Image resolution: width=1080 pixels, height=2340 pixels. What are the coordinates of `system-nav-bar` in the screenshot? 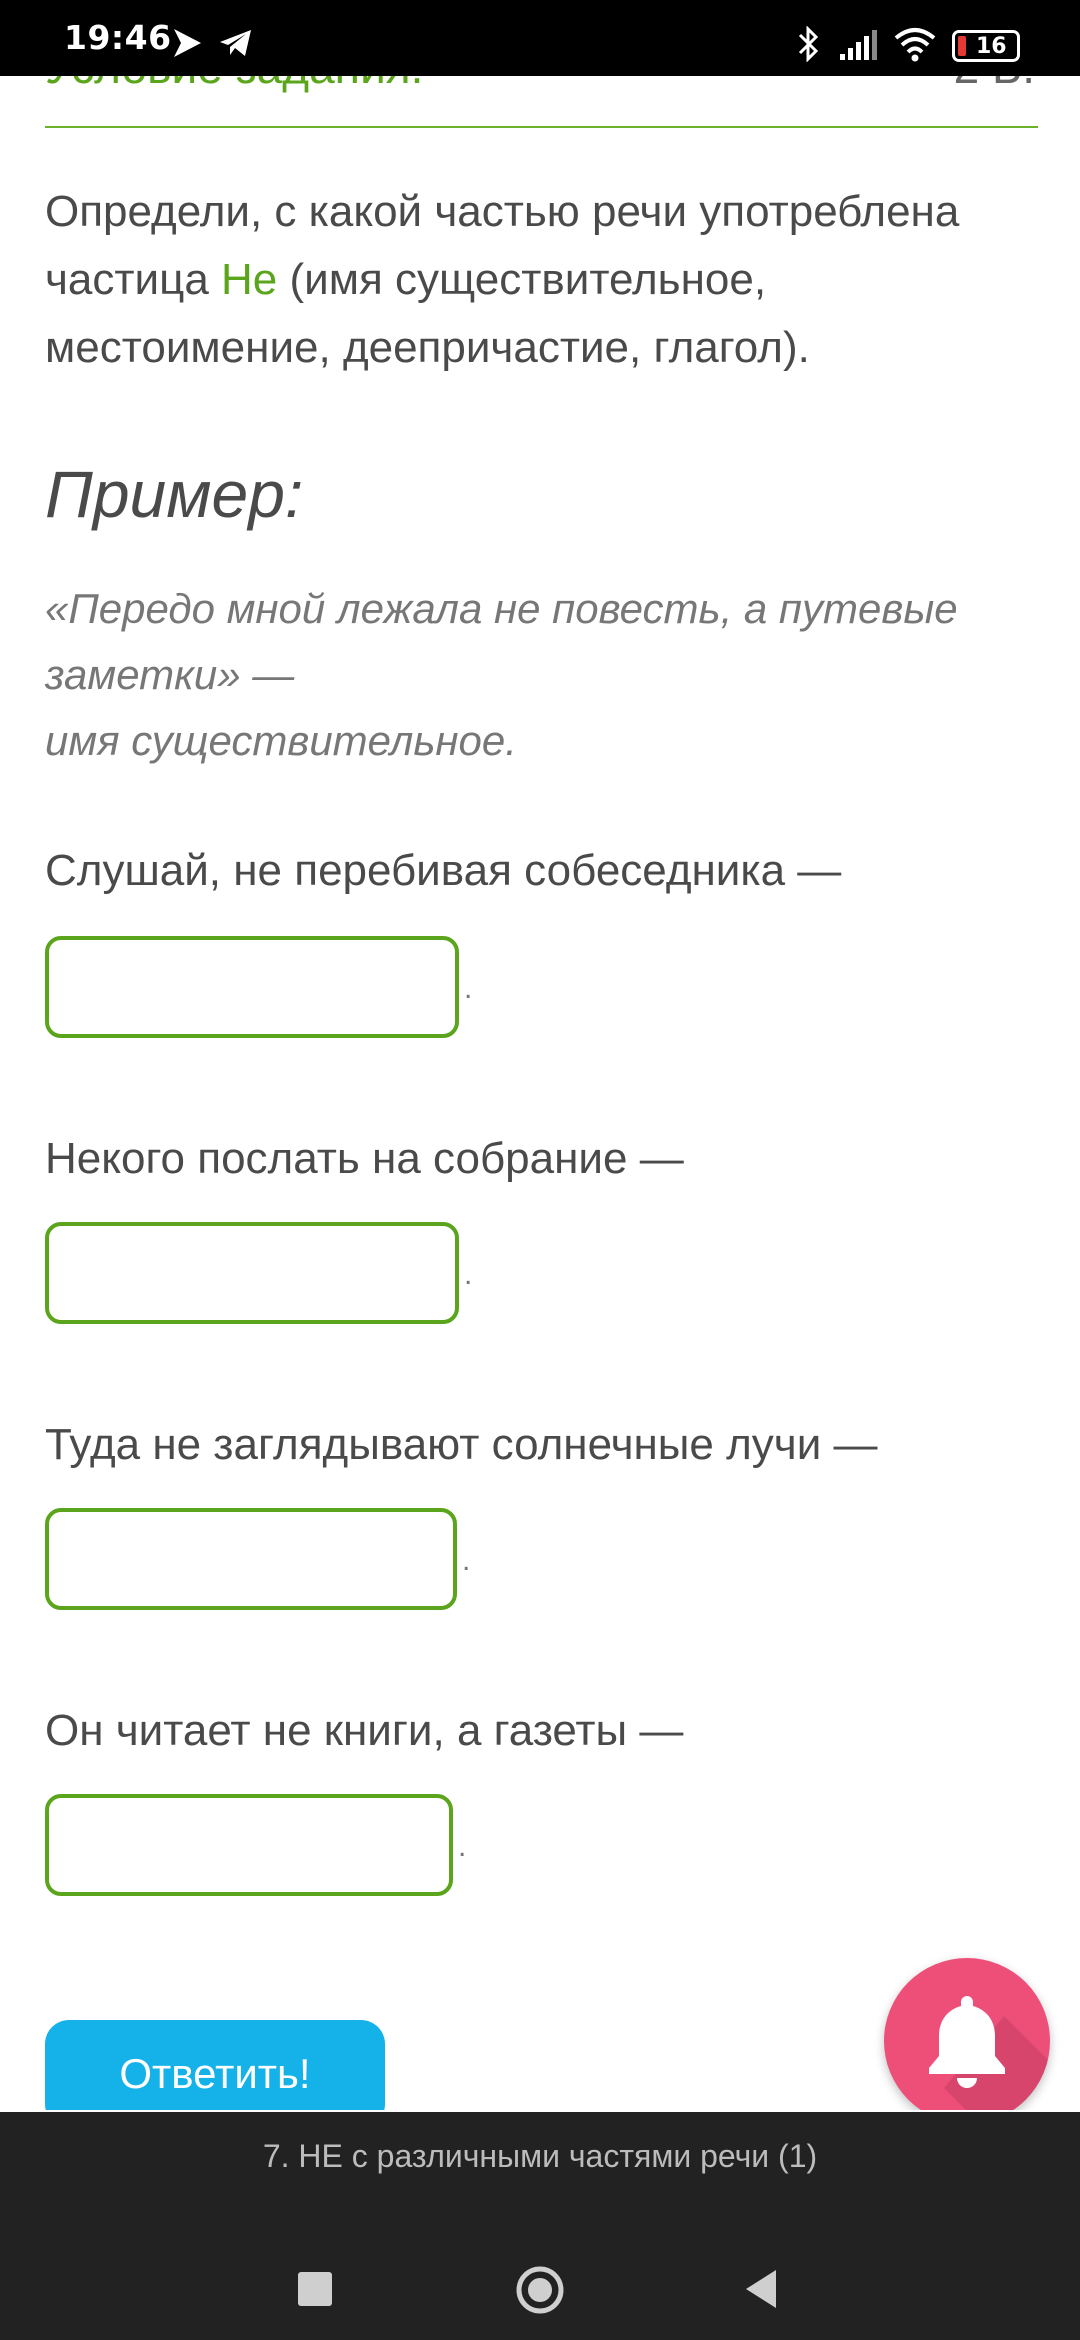 It's located at (540, 2270).